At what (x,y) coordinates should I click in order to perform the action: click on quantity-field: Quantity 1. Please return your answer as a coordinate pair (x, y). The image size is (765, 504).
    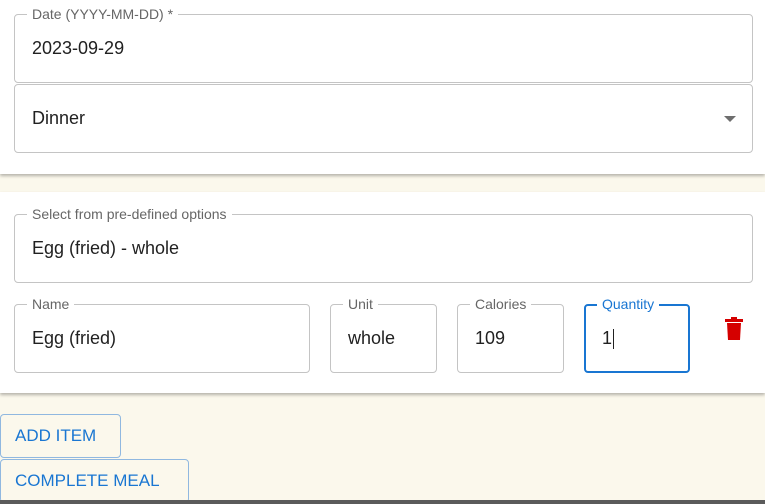
    Looking at the image, I should click on (637, 334).